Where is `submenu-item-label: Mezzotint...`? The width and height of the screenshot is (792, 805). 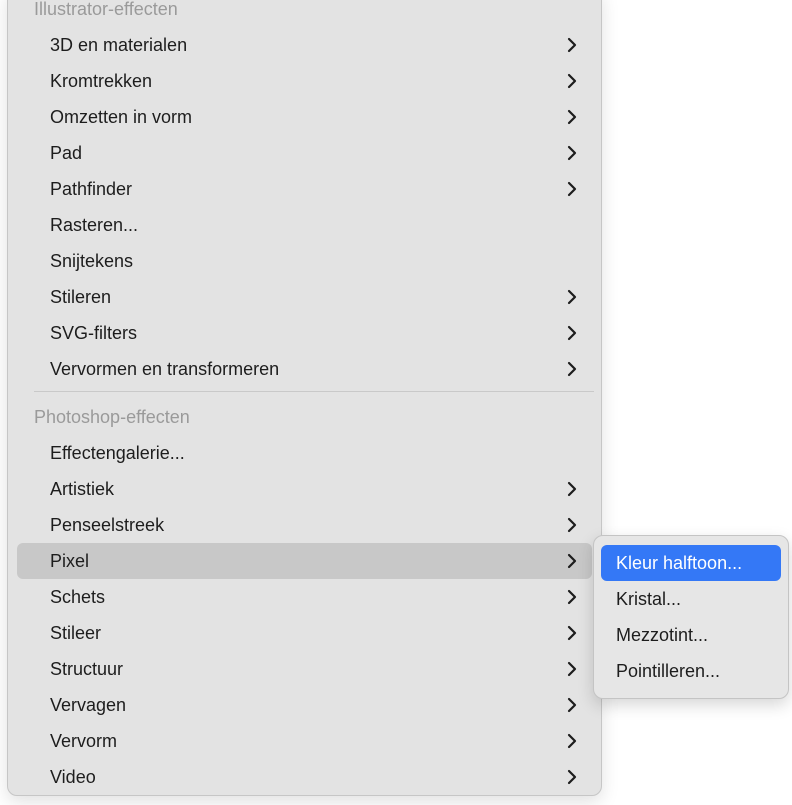
submenu-item-label: Mezzotint... is located at coordinates (662, 635).